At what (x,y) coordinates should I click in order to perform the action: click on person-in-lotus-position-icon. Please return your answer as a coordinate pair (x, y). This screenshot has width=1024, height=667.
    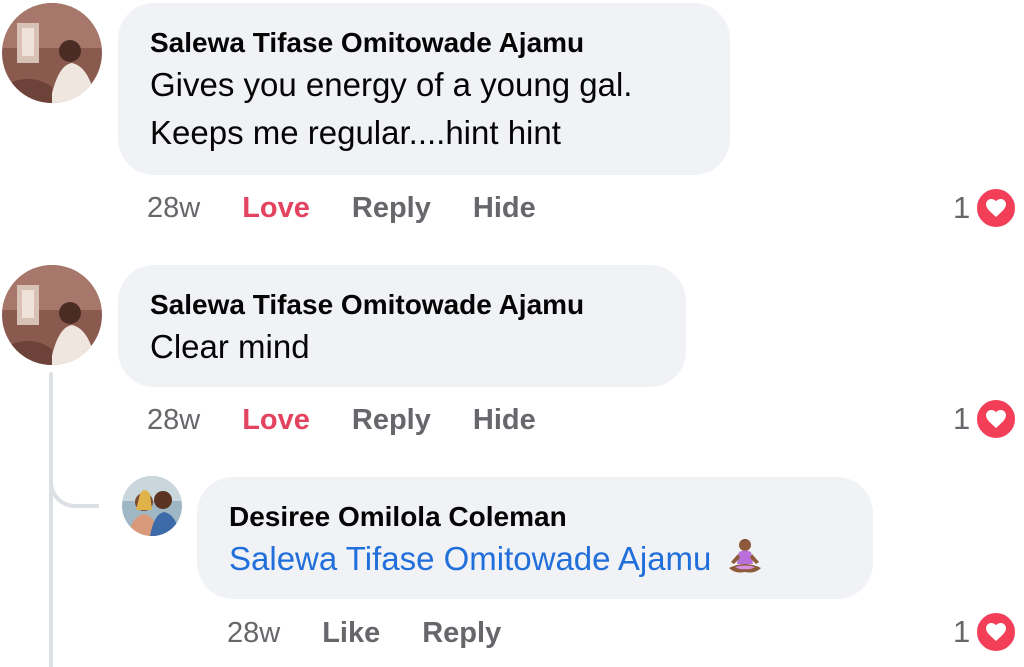
    Looking at the image, I should click on (745, 556).